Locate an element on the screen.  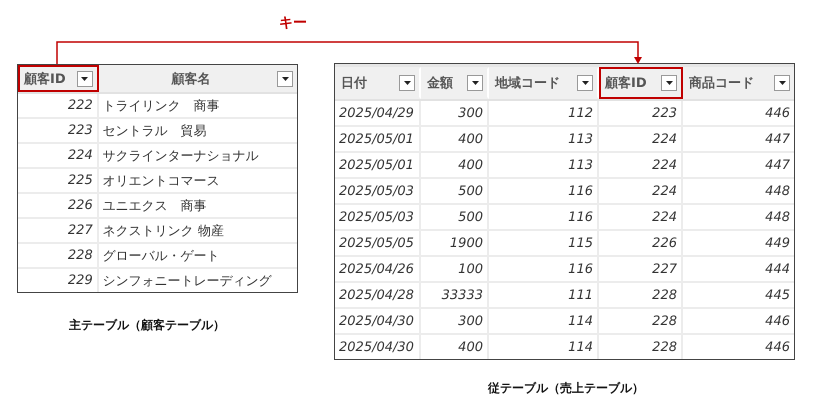
table-cell: 225 is located at coordinates (58, 180).